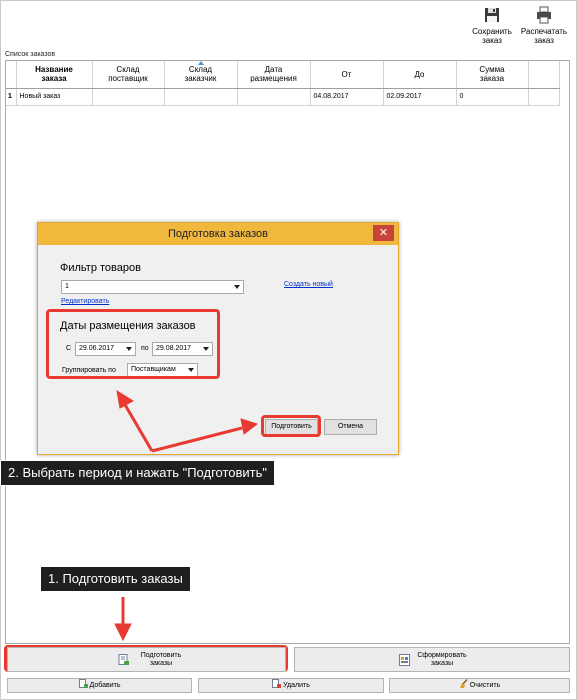  Describe the element at coordinates (138, 427) in the screenshot. I see `arrow-to-dates` at that location.